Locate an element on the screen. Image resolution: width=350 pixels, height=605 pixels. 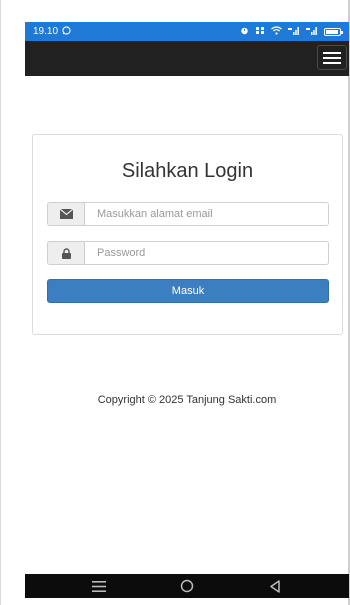
login-button: Masuk is located at coordinates (188, 291).